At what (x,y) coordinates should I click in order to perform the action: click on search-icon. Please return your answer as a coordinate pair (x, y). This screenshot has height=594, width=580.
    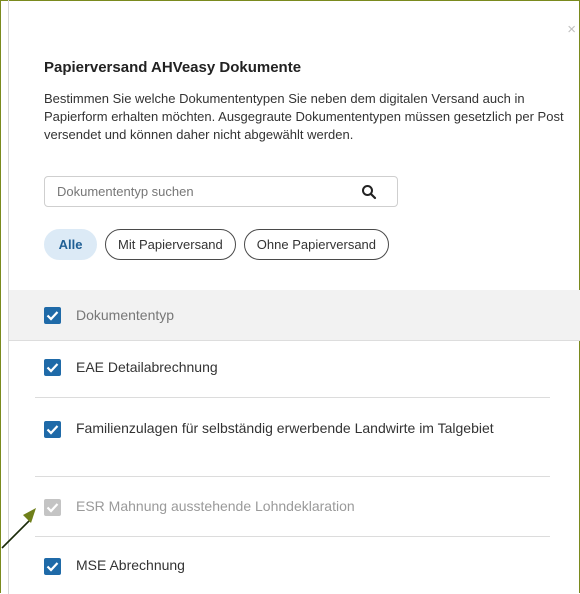
    Looking at the image, I should click on (369, 192).